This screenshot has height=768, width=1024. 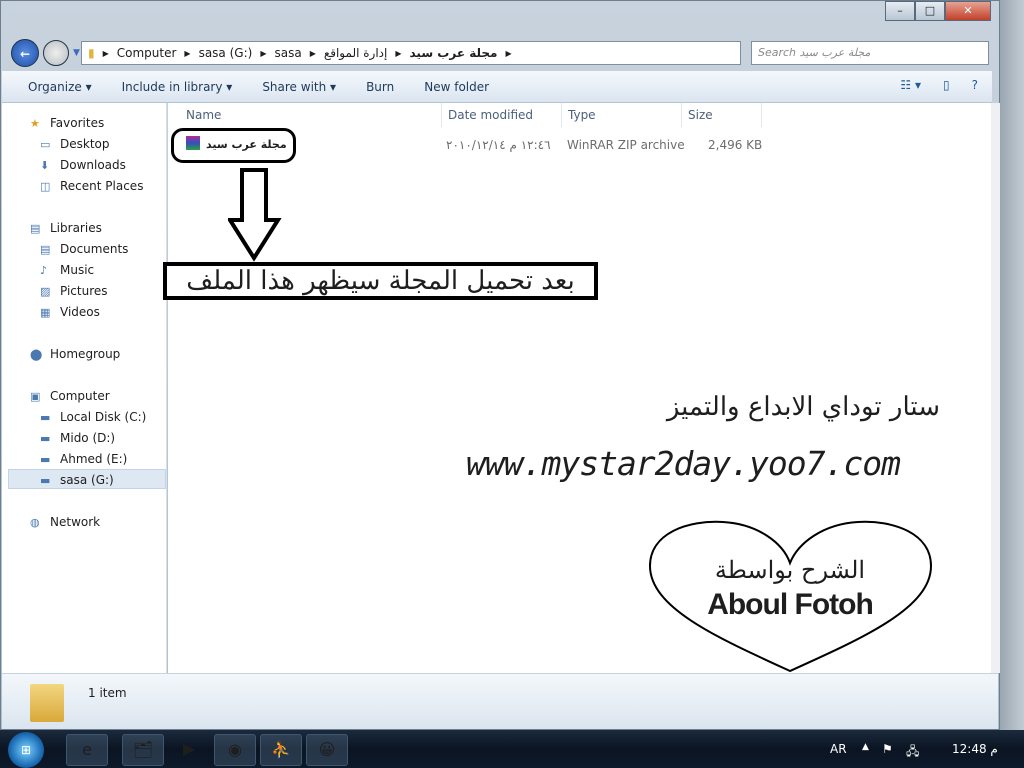 What do you see at coordinates (683, 463) in the screenshot?
I see `site-url: www.mystar2day.yoo7.com` at bounding box center [683, 463].